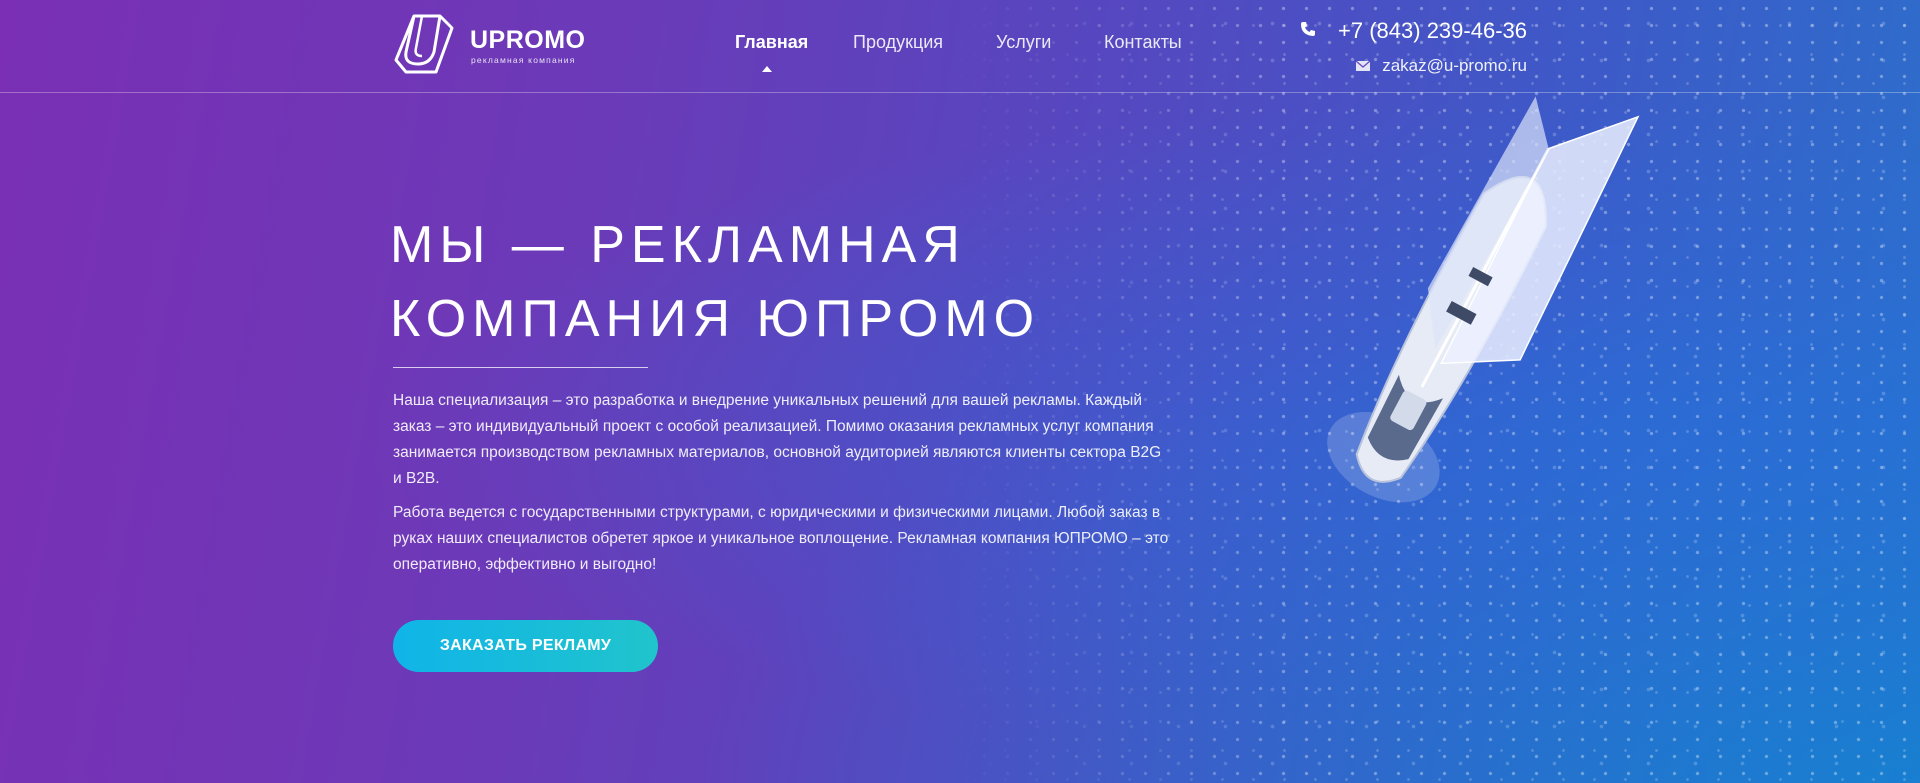  Describe the element at coordinates (1483, 299) in the screenshot. I see `sailboat-image` at that location.